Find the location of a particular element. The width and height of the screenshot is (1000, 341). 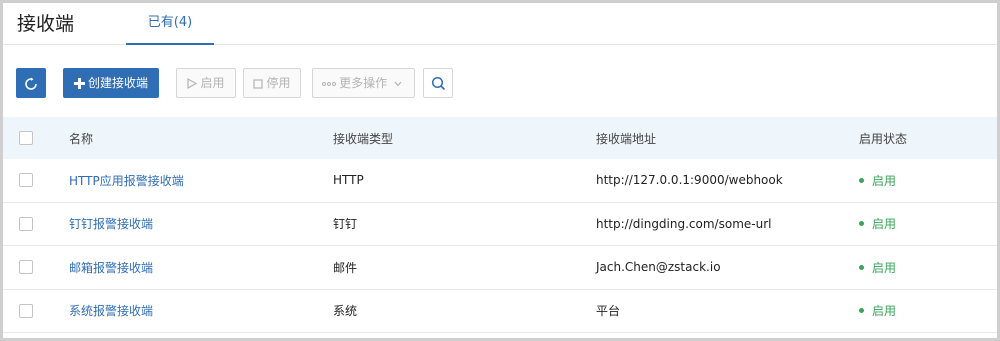

more-actions-button: 更多操作 is located at coordinates (363, 83).